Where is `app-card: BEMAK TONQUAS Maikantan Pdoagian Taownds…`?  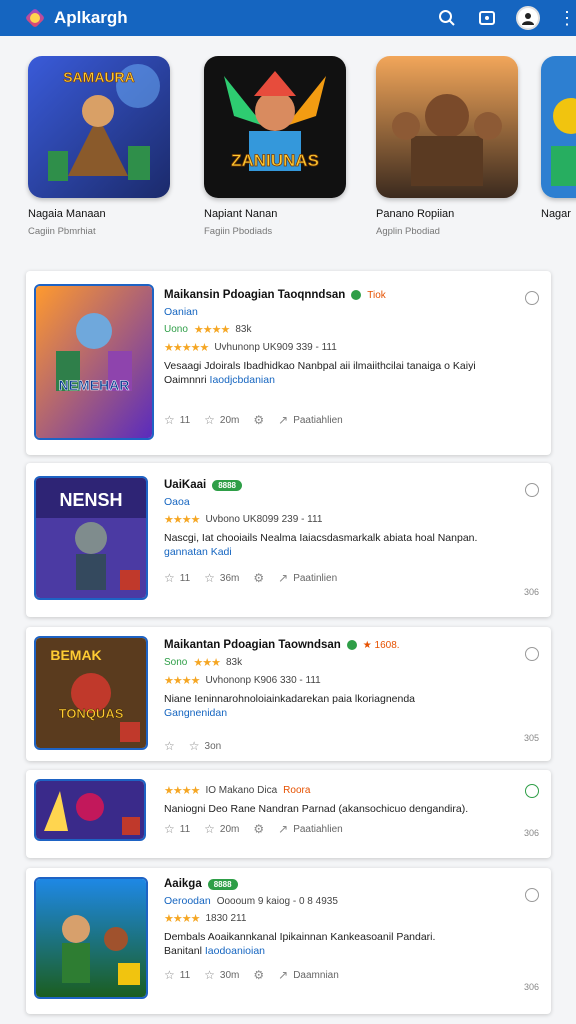 app-card: BEMAK TONQUAS Maikantan Pdoagian Taownds… is located at coordinates (288, 694).